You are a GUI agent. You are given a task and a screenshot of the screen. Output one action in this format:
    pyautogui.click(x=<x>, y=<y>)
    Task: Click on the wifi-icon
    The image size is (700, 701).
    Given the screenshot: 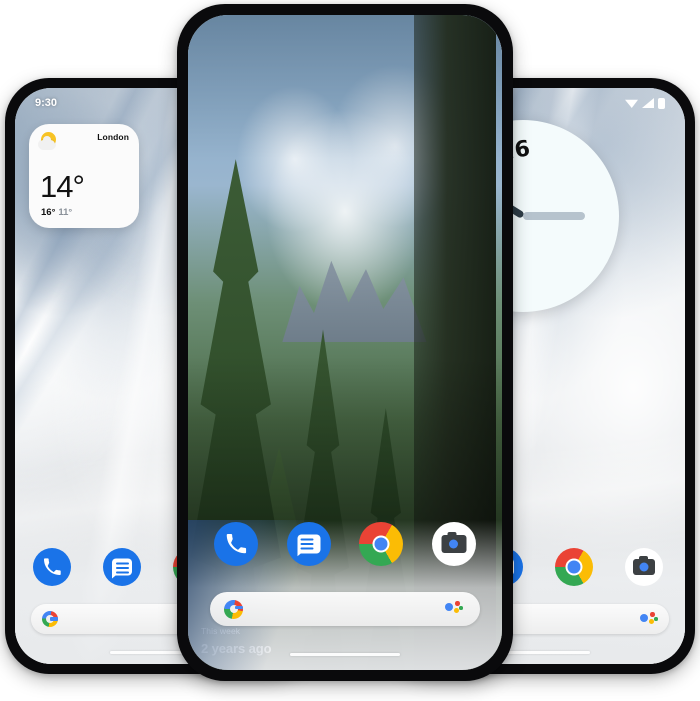 What is the action you would take?
    pyautogui.click(x=631, y=103)
    